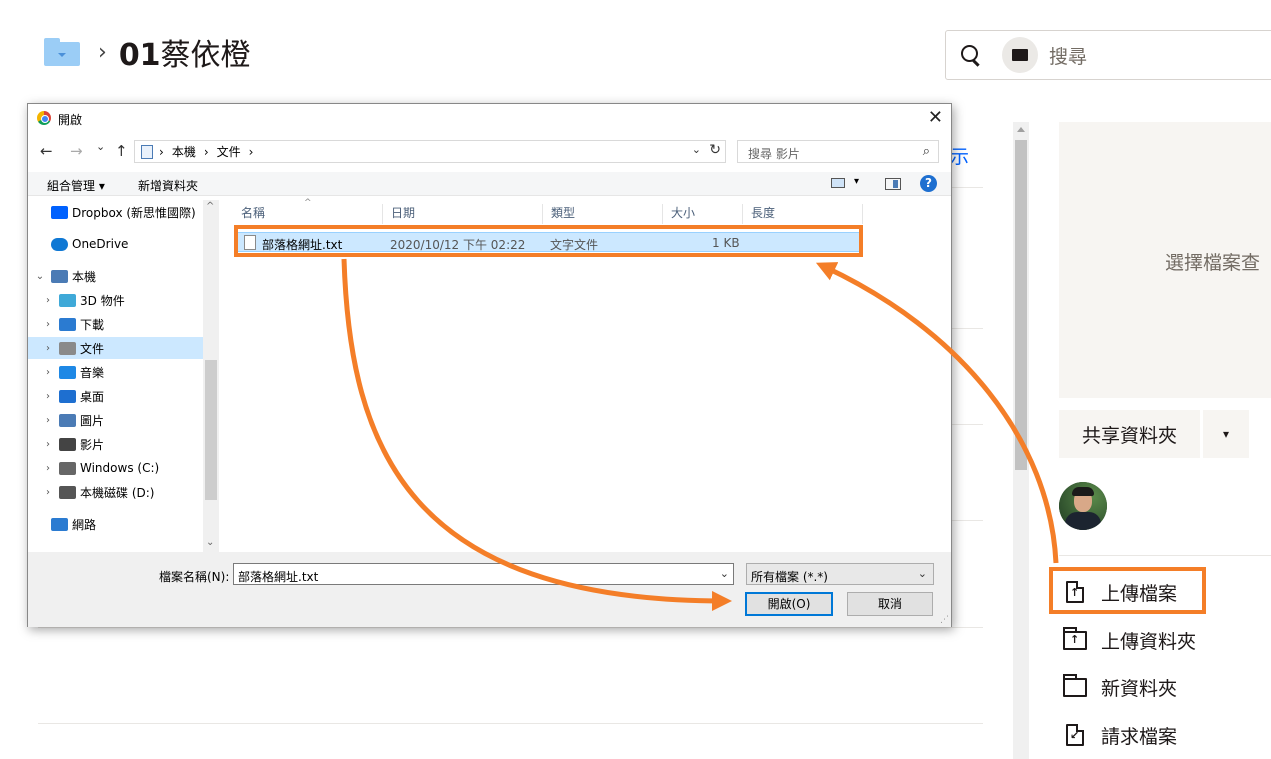 This screenshot has width=1271, height=759. What do you see at coordinates (430, 151) in the screenshot?
I see `address-bar: › 本機 › 文件 › ⌄ ↻` at bounding box center [430, 151].